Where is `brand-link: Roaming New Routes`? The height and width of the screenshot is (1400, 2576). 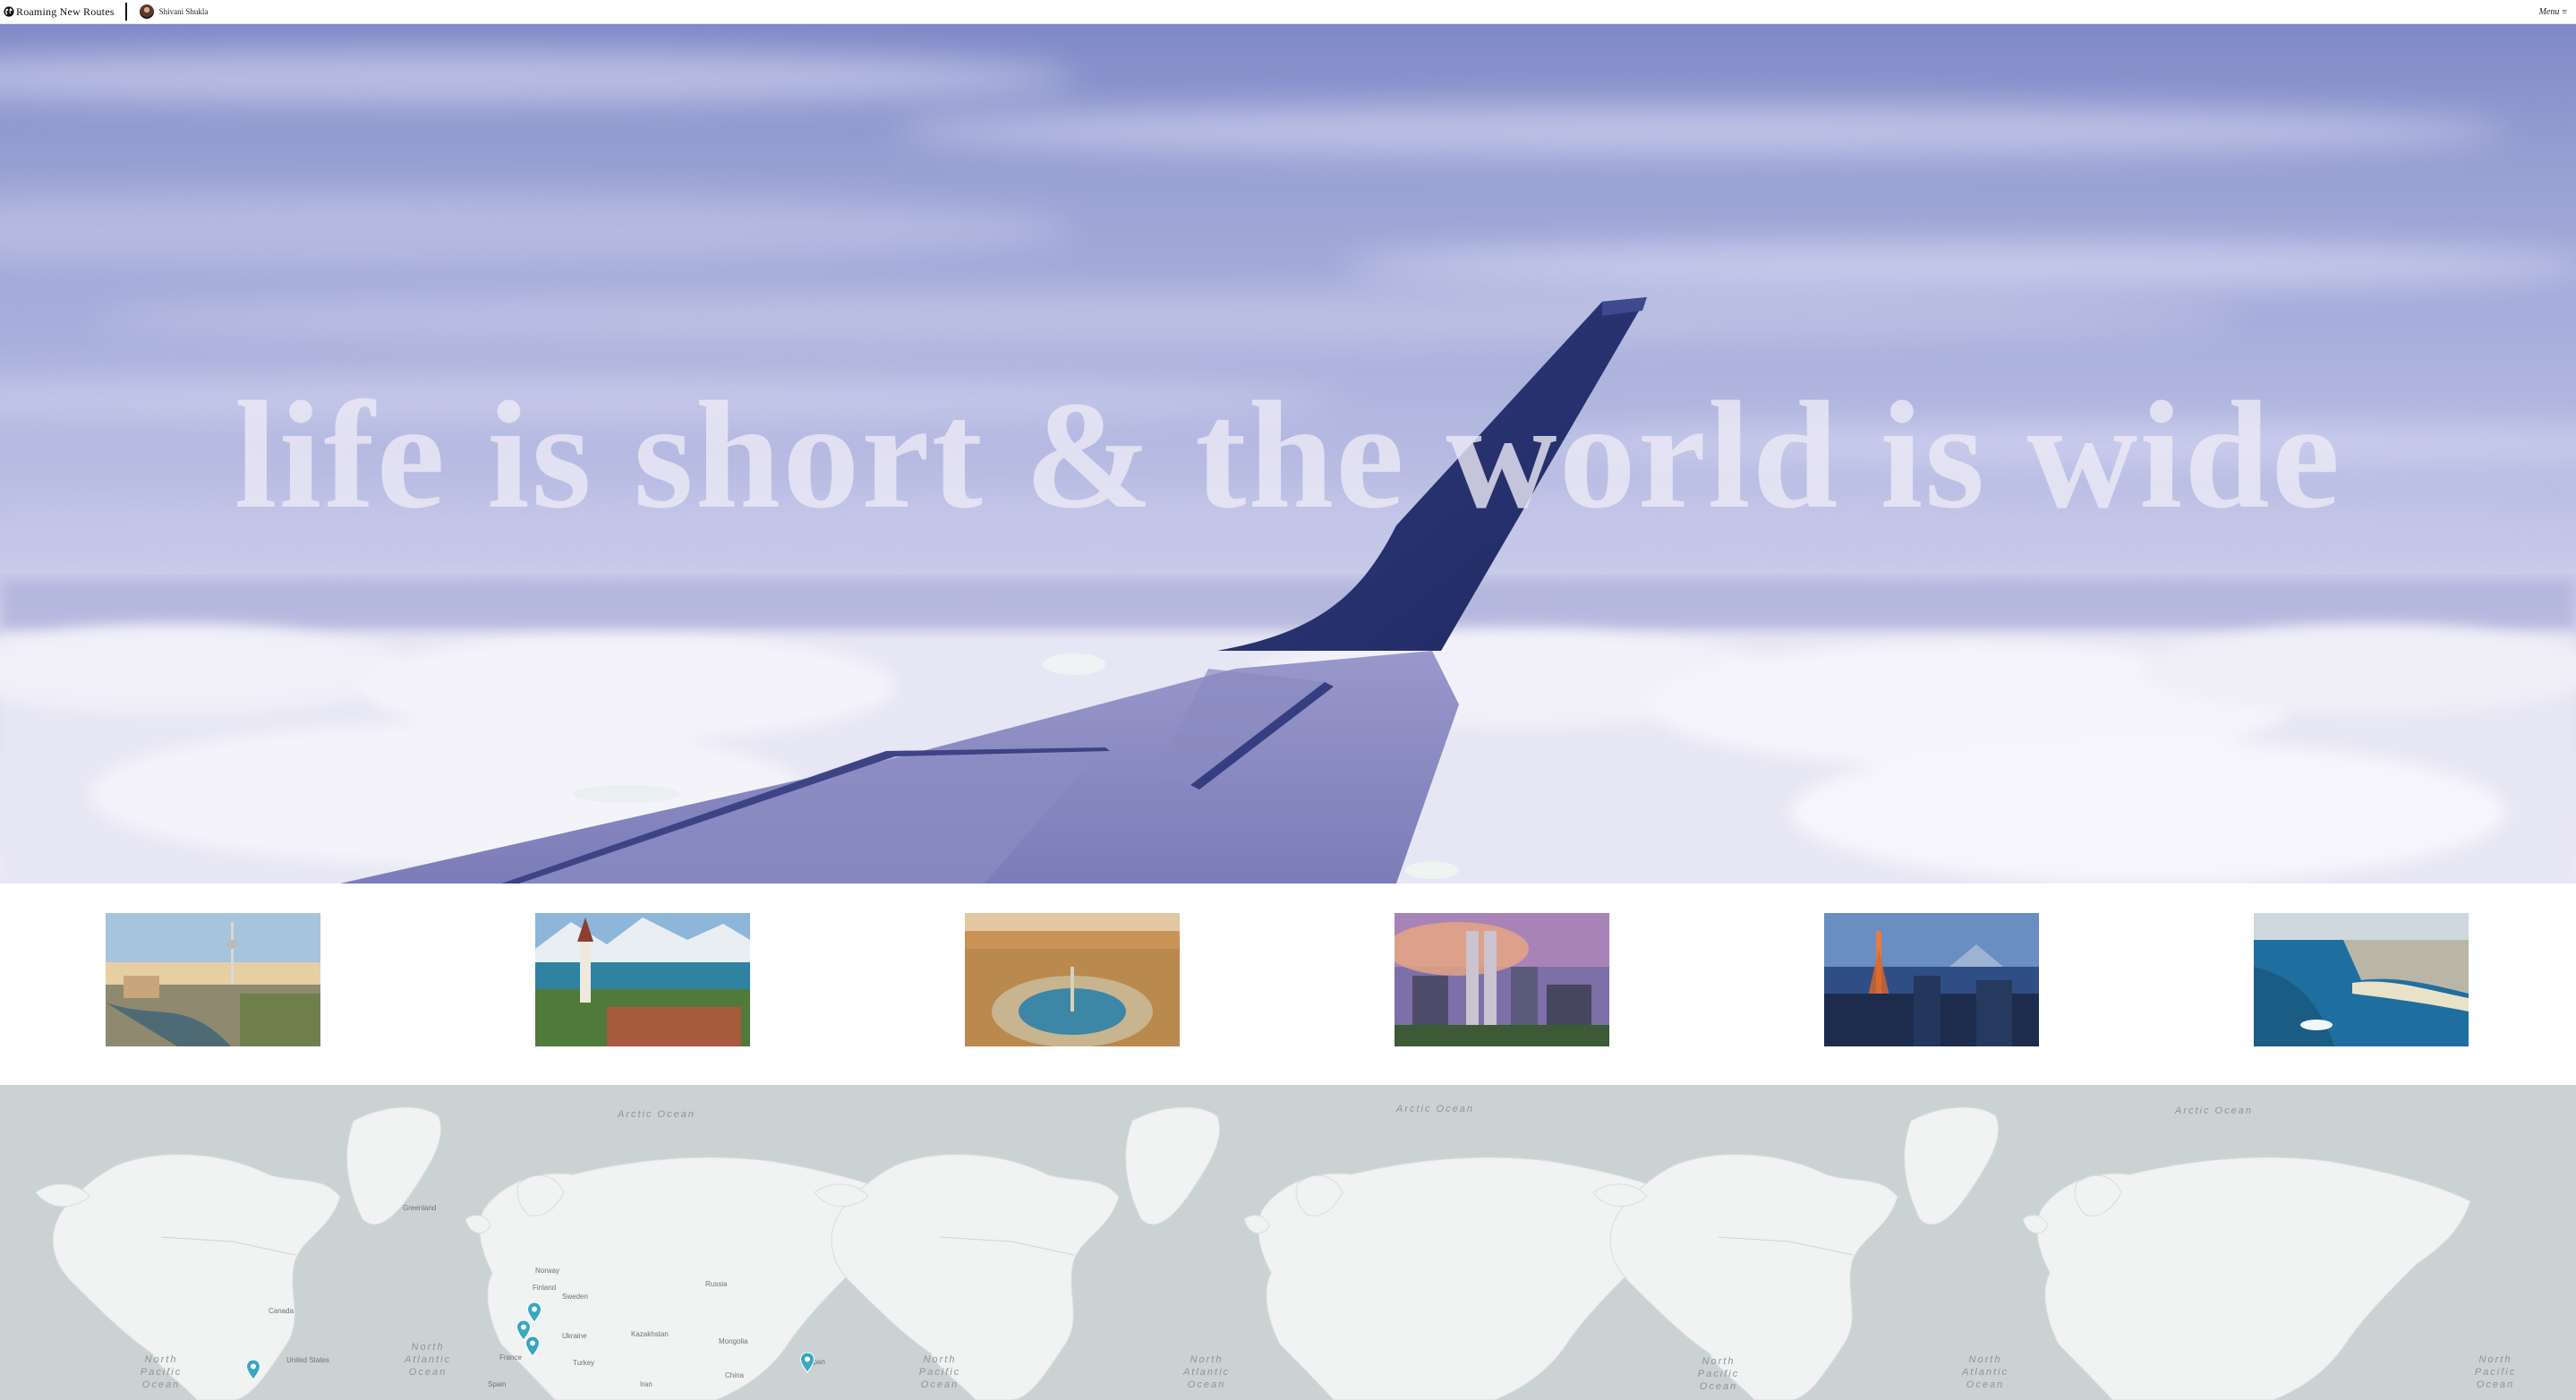 brand-link: Roaming New Routes is located at coordinates (59, 12).